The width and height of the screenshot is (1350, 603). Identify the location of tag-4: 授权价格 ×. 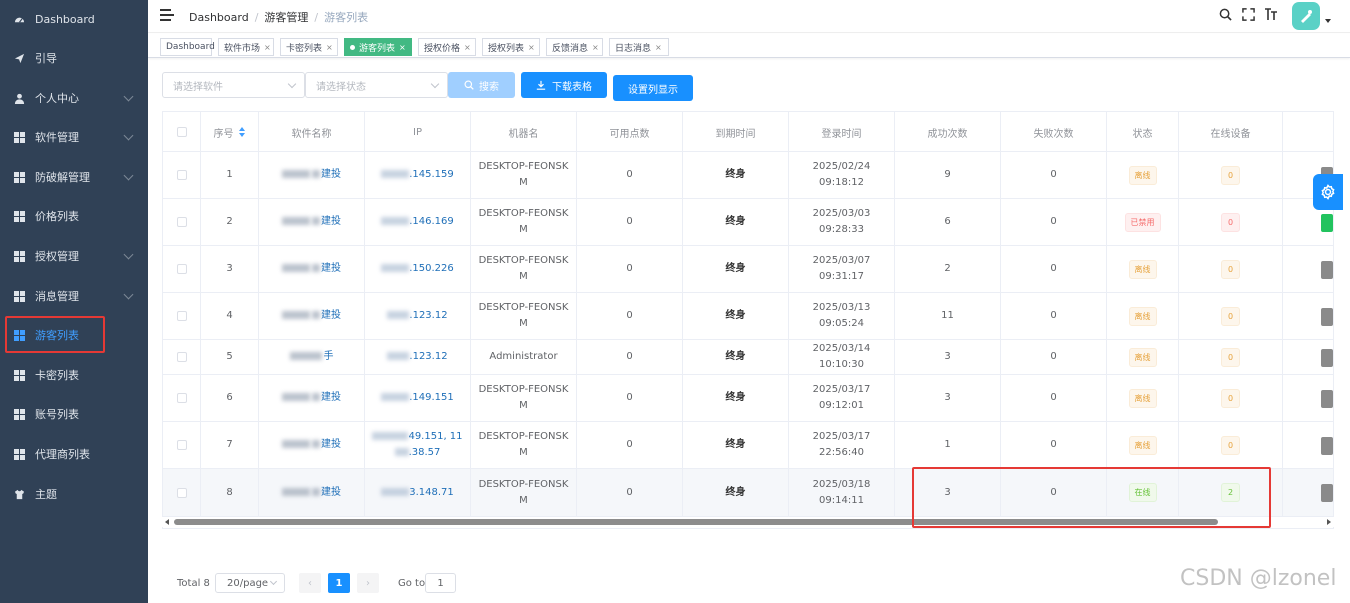
(447, 47).